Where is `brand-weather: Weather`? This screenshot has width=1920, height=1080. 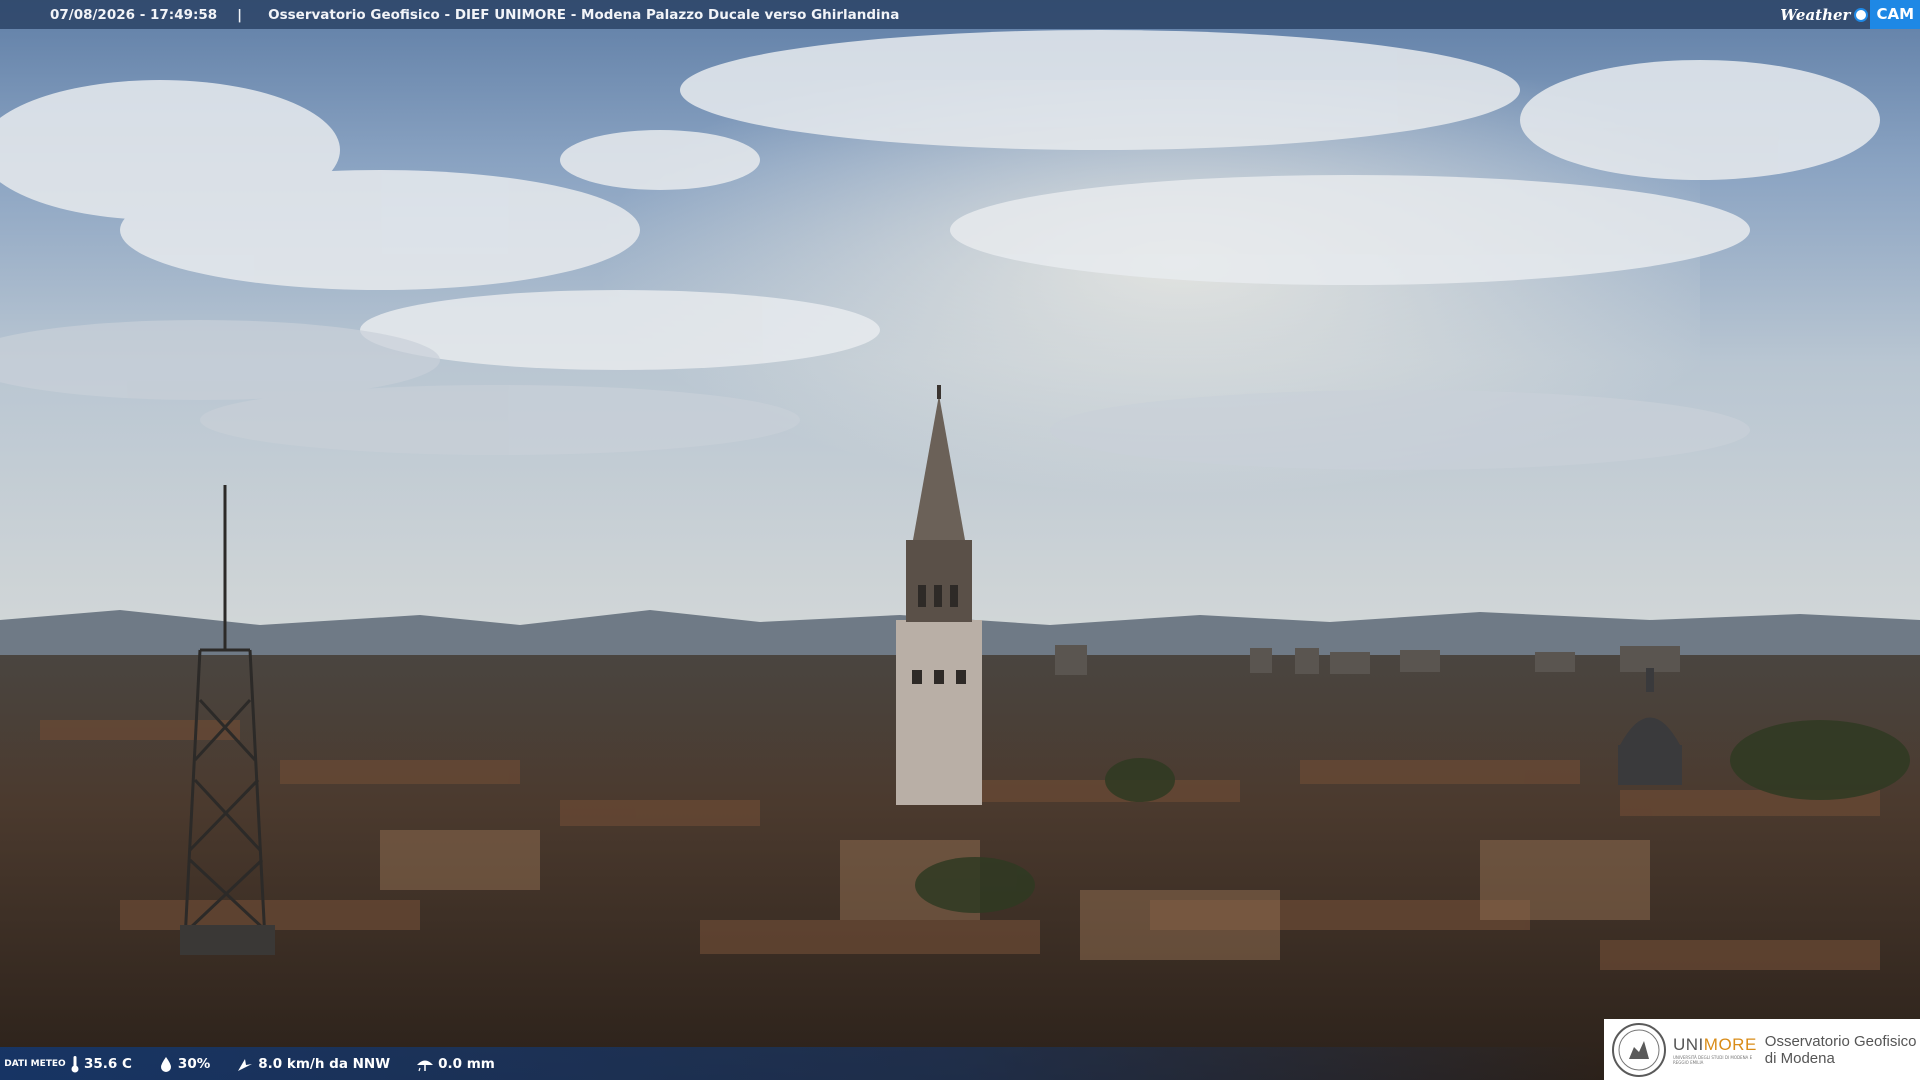 brand-weather: Weather is located at coordinates (1815, 14).